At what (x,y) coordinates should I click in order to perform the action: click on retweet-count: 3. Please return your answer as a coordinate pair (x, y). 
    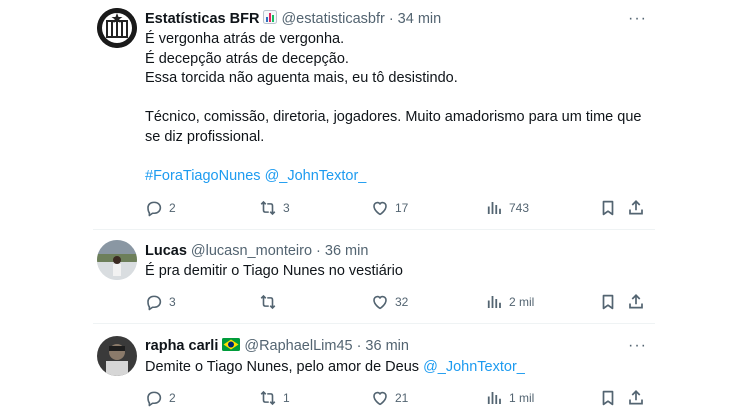
    Looking at the image, I should click on (286, 208).